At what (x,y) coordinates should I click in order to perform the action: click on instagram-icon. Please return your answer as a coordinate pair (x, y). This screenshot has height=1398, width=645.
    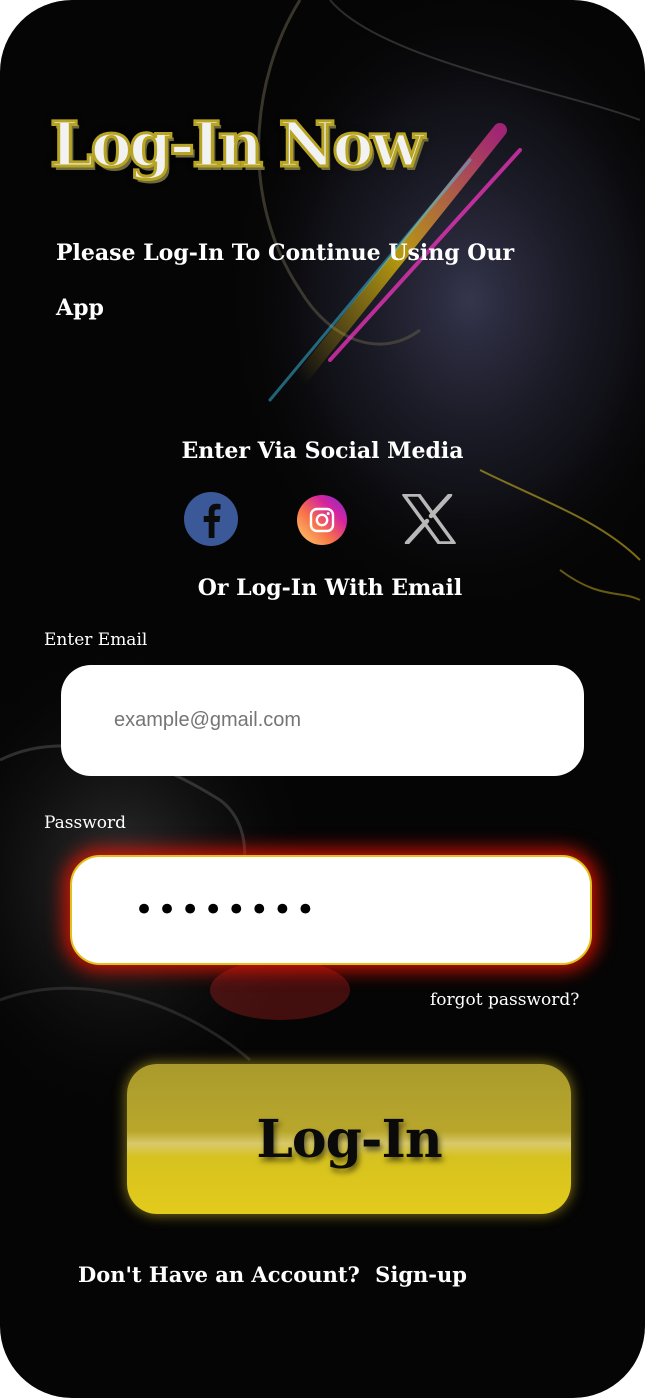
    Looking at the image, I should click on (322, 520).